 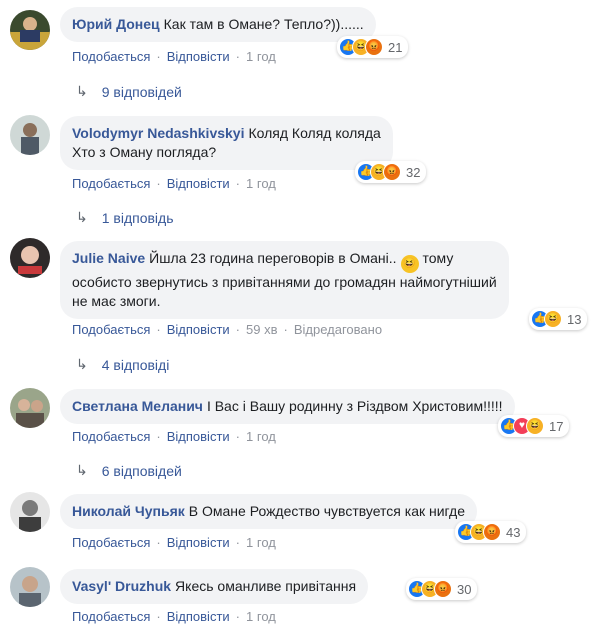 What do you see at coordinates (338, 329) in the screenshot?
I see `edited-label: Відредаговано` at bounding box center [338, 329].